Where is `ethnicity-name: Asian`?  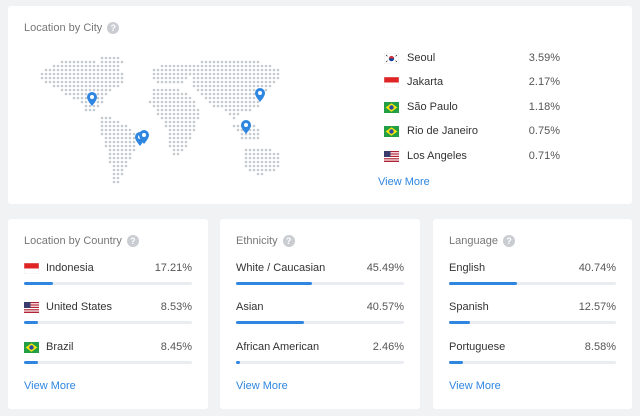 ethnicity-name: Asian is located at coordinates (250, 307).